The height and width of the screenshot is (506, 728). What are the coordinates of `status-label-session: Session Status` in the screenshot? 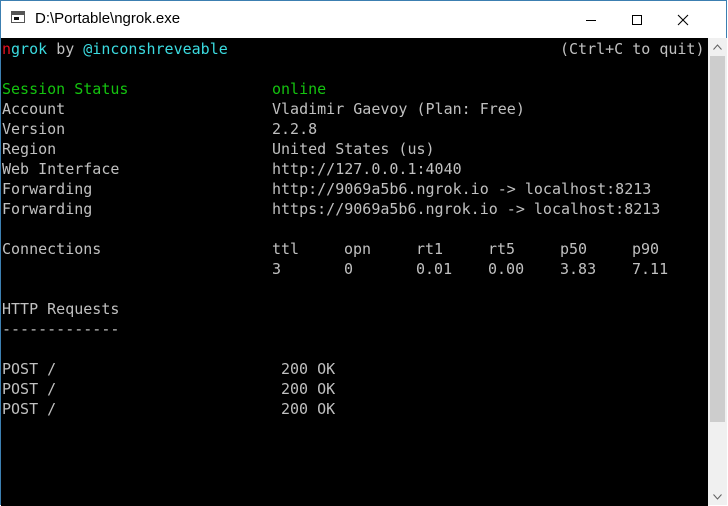 It's located at (65, 89).